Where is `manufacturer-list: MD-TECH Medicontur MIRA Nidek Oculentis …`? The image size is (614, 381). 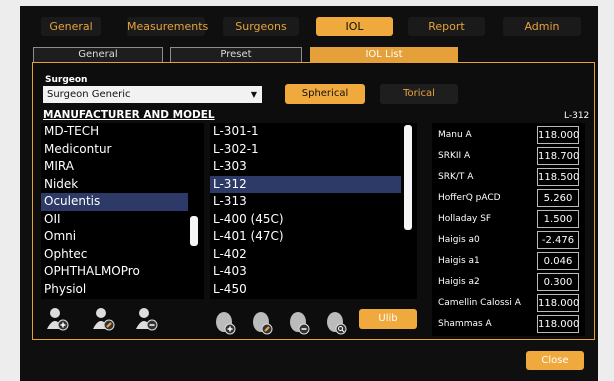 manufacturer-list: MD-TECH Medicontur MIRA Nidek Oculentis … is located at coordinates (122, 211).